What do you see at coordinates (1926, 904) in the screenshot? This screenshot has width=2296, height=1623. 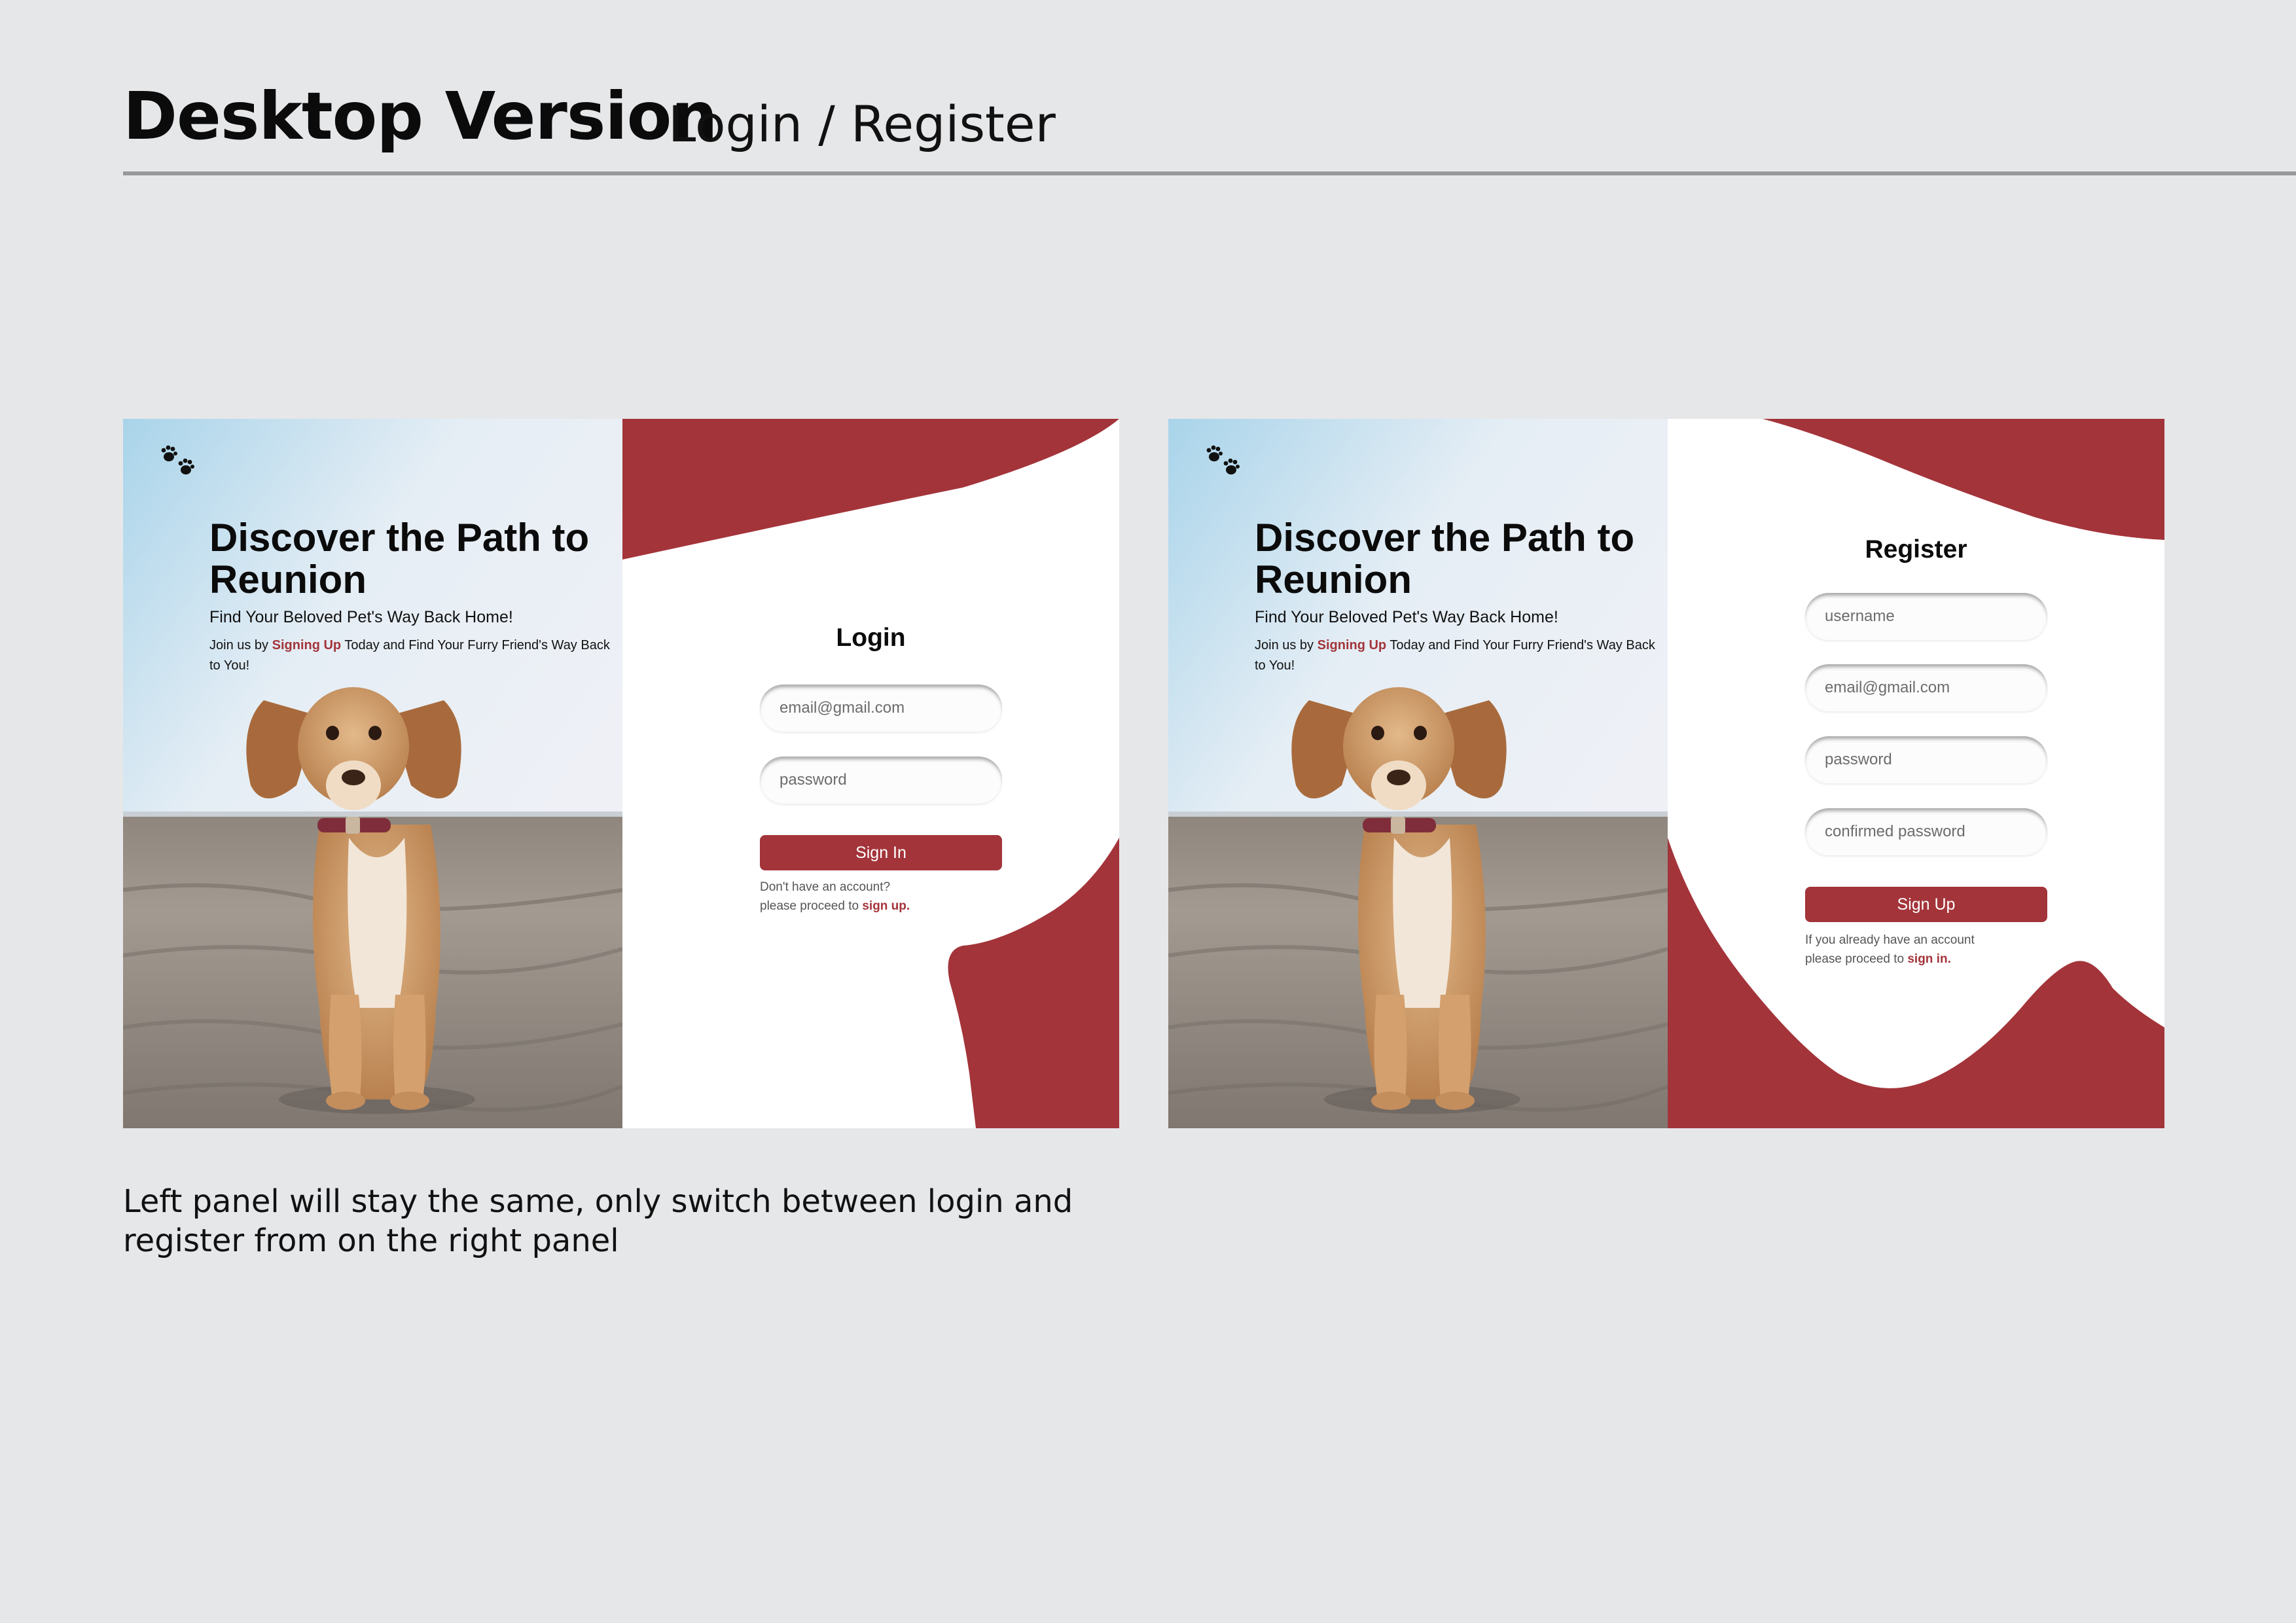 I see `sign-up-button: Sign Up` at bounding box center [1926, 904].